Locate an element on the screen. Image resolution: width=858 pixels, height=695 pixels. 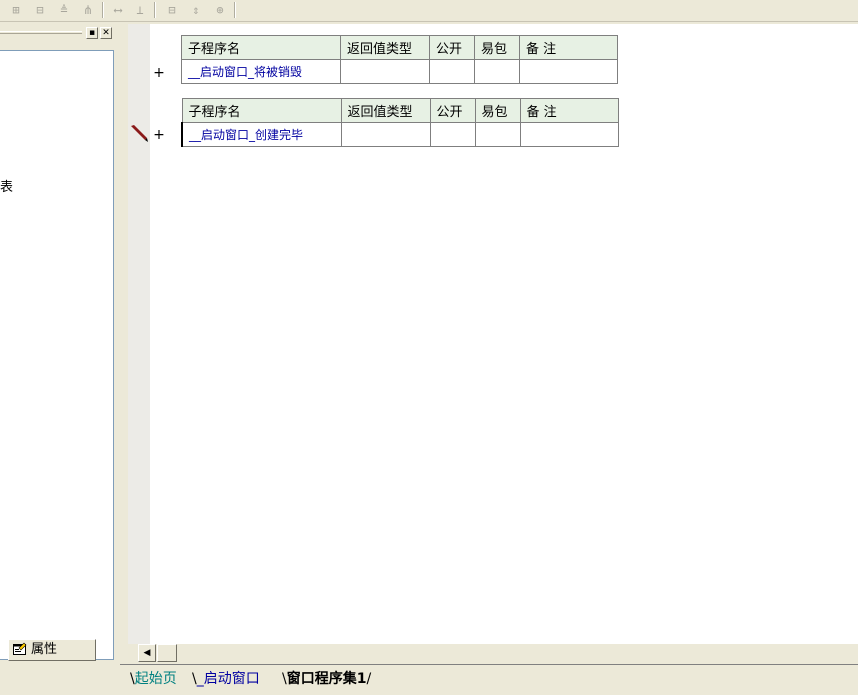
v-space-icon: ⇕ is located at coordinates (196, 10).